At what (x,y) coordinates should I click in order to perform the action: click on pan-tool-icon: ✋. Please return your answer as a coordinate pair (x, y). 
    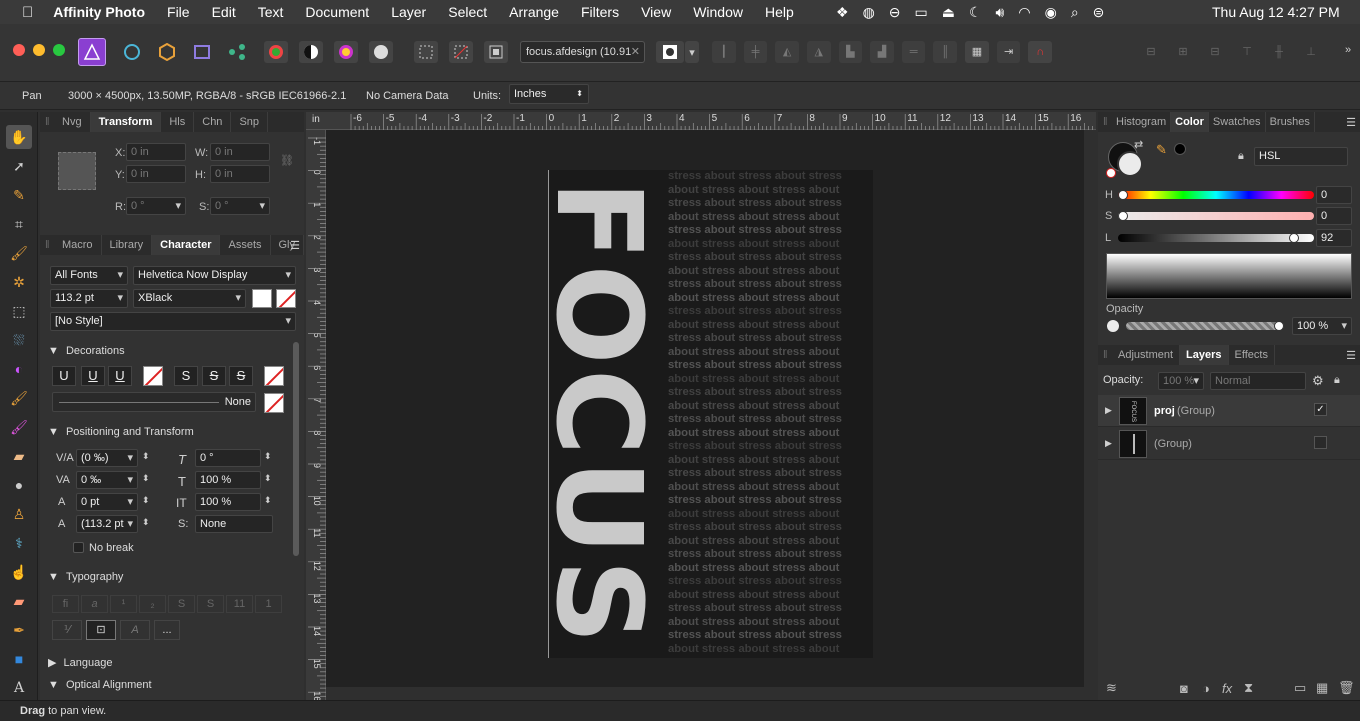
    Looking at the image, I should click on (19, 137).